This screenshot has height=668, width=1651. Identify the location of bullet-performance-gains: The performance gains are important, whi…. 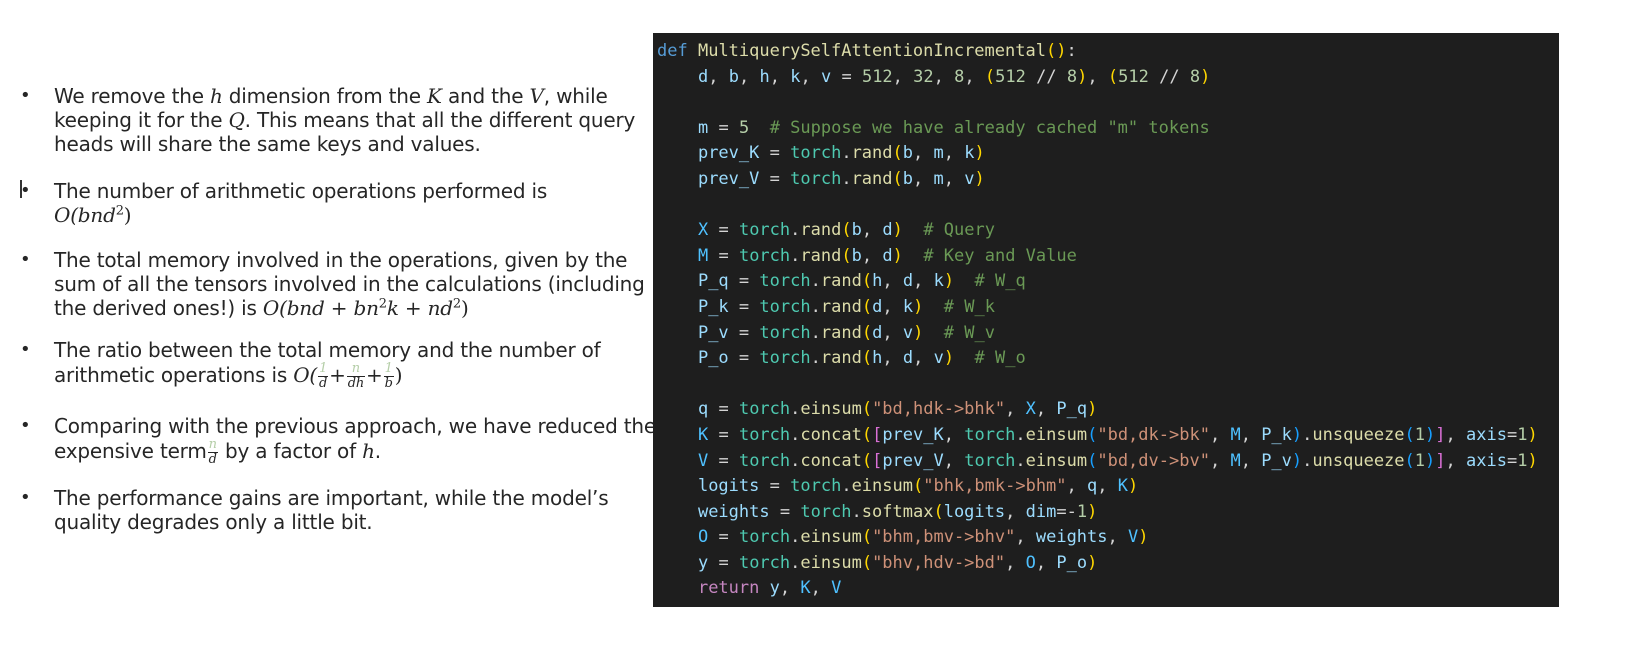
(338, 510).